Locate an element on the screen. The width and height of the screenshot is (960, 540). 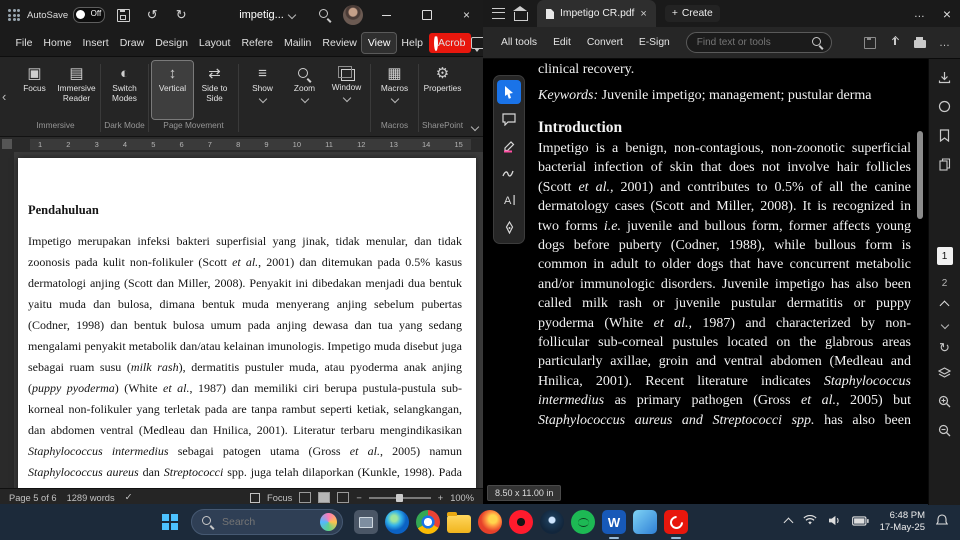
taskbar-search-input is located at coordinates (267, 522).